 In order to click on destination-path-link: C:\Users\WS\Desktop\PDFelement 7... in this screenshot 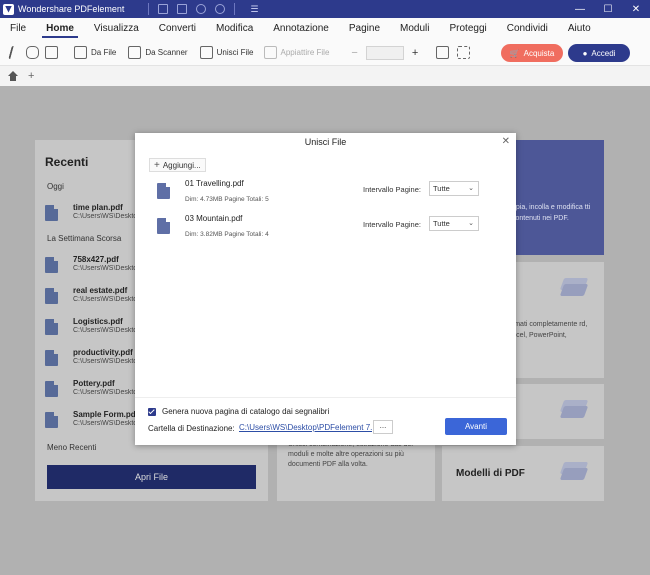, I will do `click(305, 427)`.